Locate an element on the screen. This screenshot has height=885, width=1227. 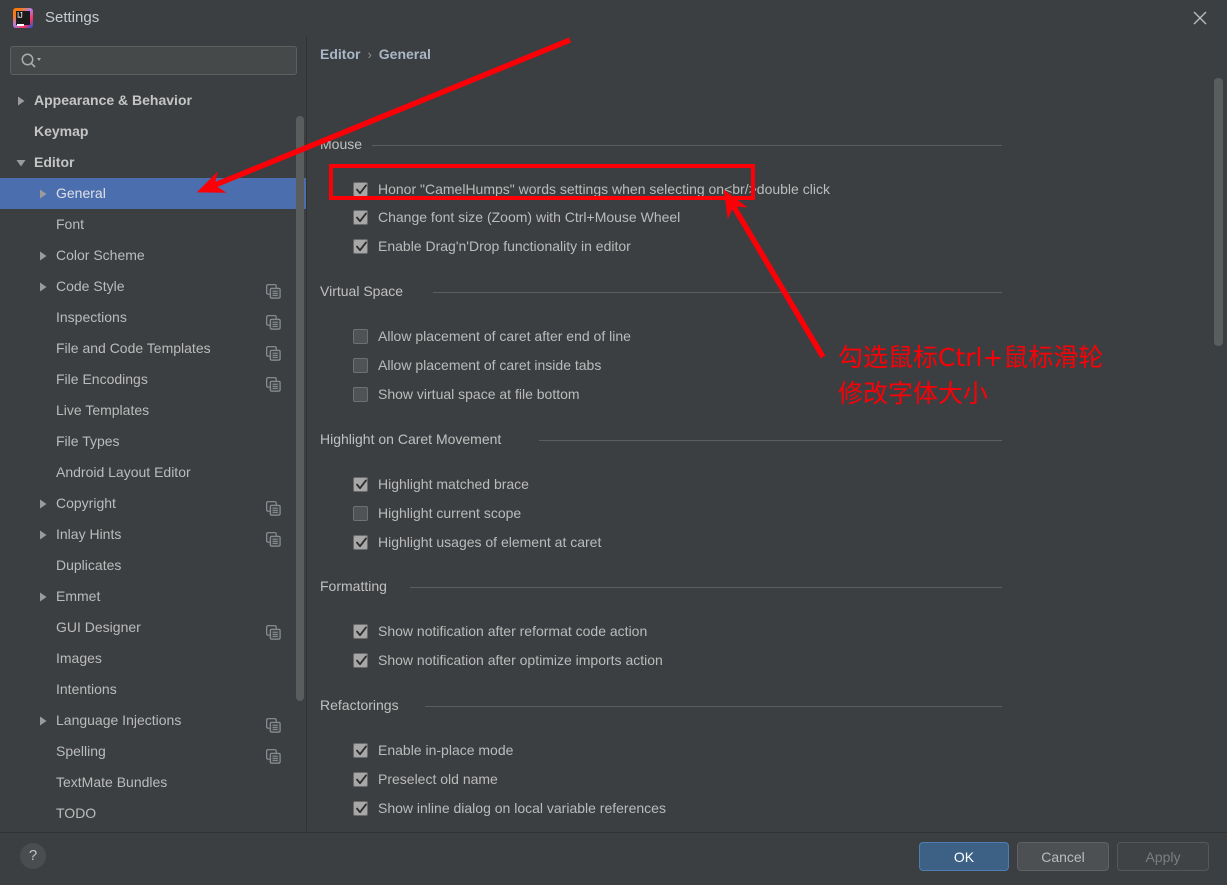
sidebar-item-editor: Editor is located at coordinates (153, 162).